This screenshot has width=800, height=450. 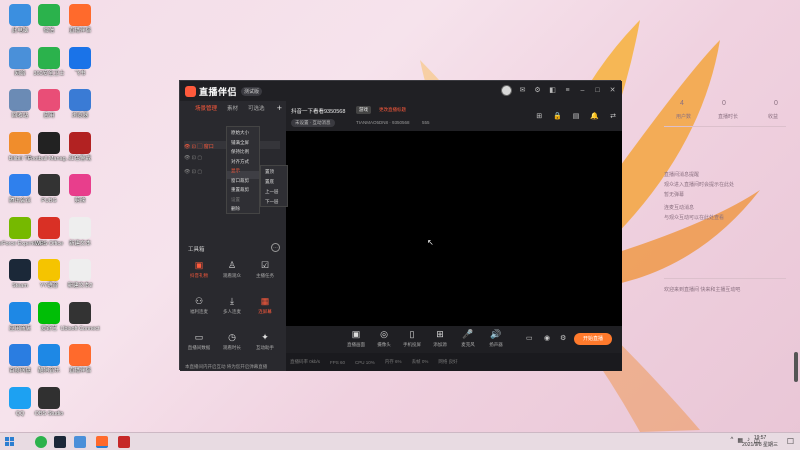 What do you see at coordinates (593, 339) in the screenshot?
I see `start-live-button: 开始直播` at bounding box center [593, 339].